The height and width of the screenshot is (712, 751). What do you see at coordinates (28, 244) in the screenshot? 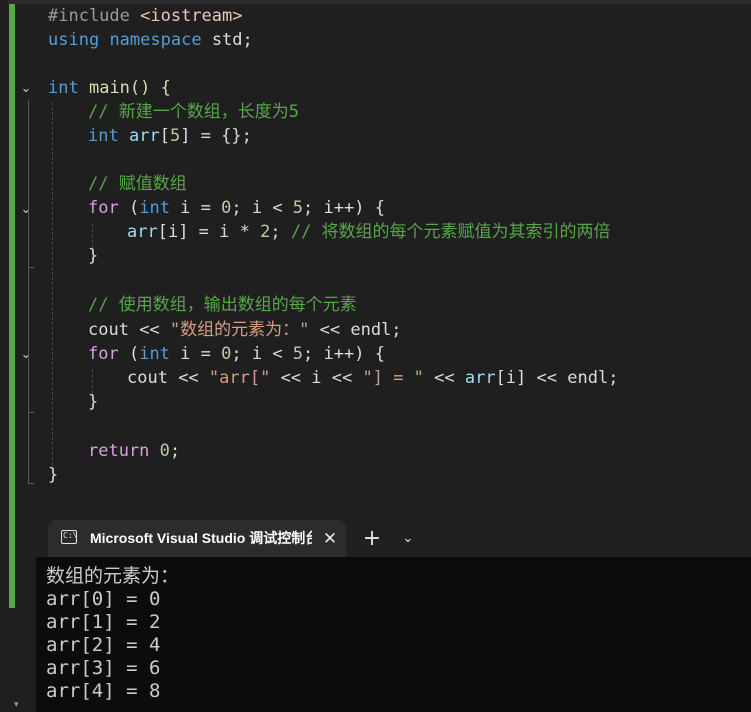
I see `for1-scope-line` at bounding box center [28, 244].